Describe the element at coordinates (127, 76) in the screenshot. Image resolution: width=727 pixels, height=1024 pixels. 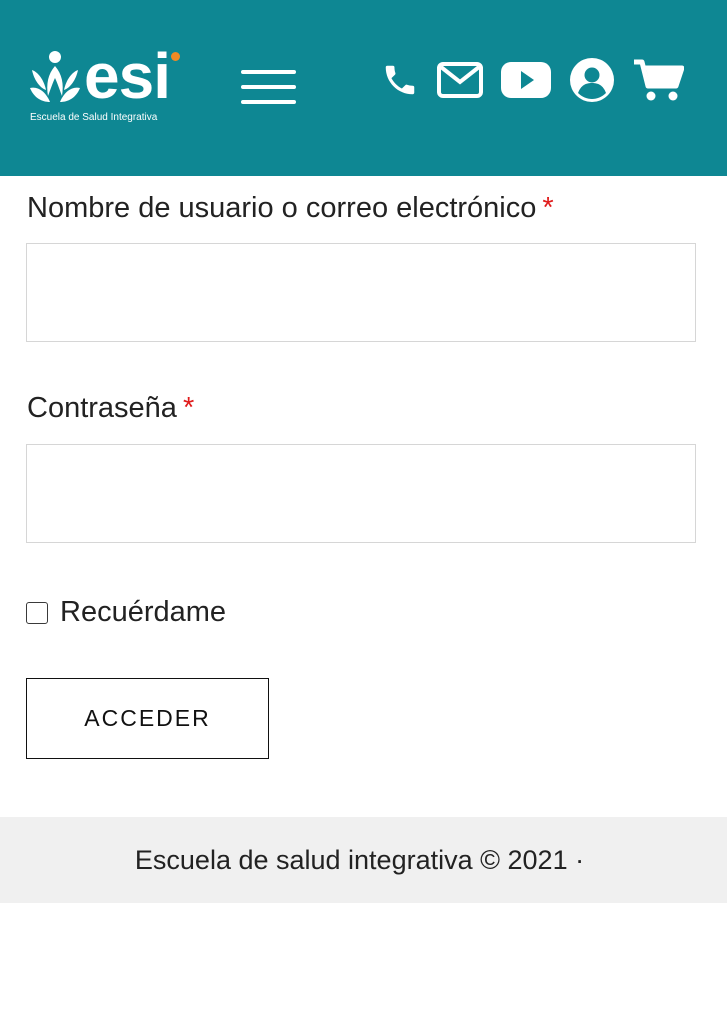
I see `logo-wordmark: esi` at that location.